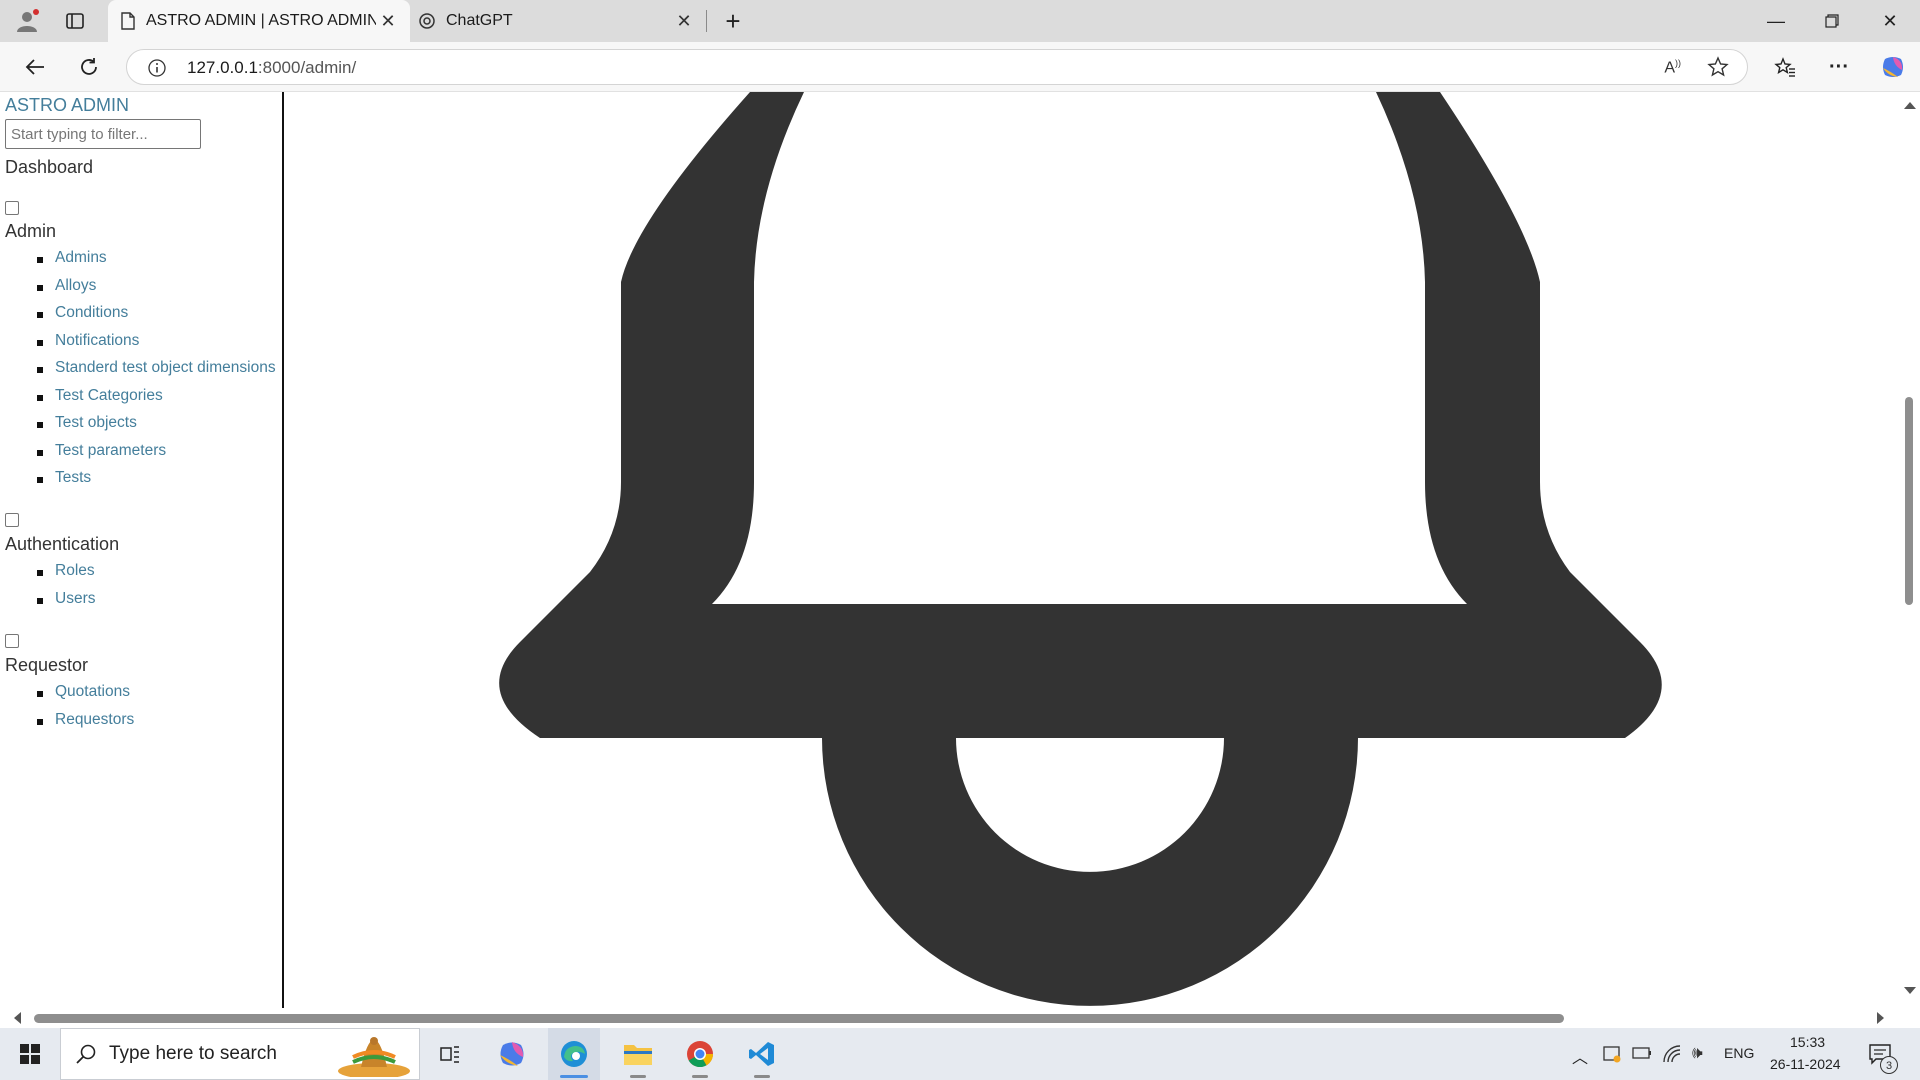  What do you see at coordinates (97, 341) in the screenshot?
I see `nav-link-notifications: Notifications` at bounding box center [97, 341].